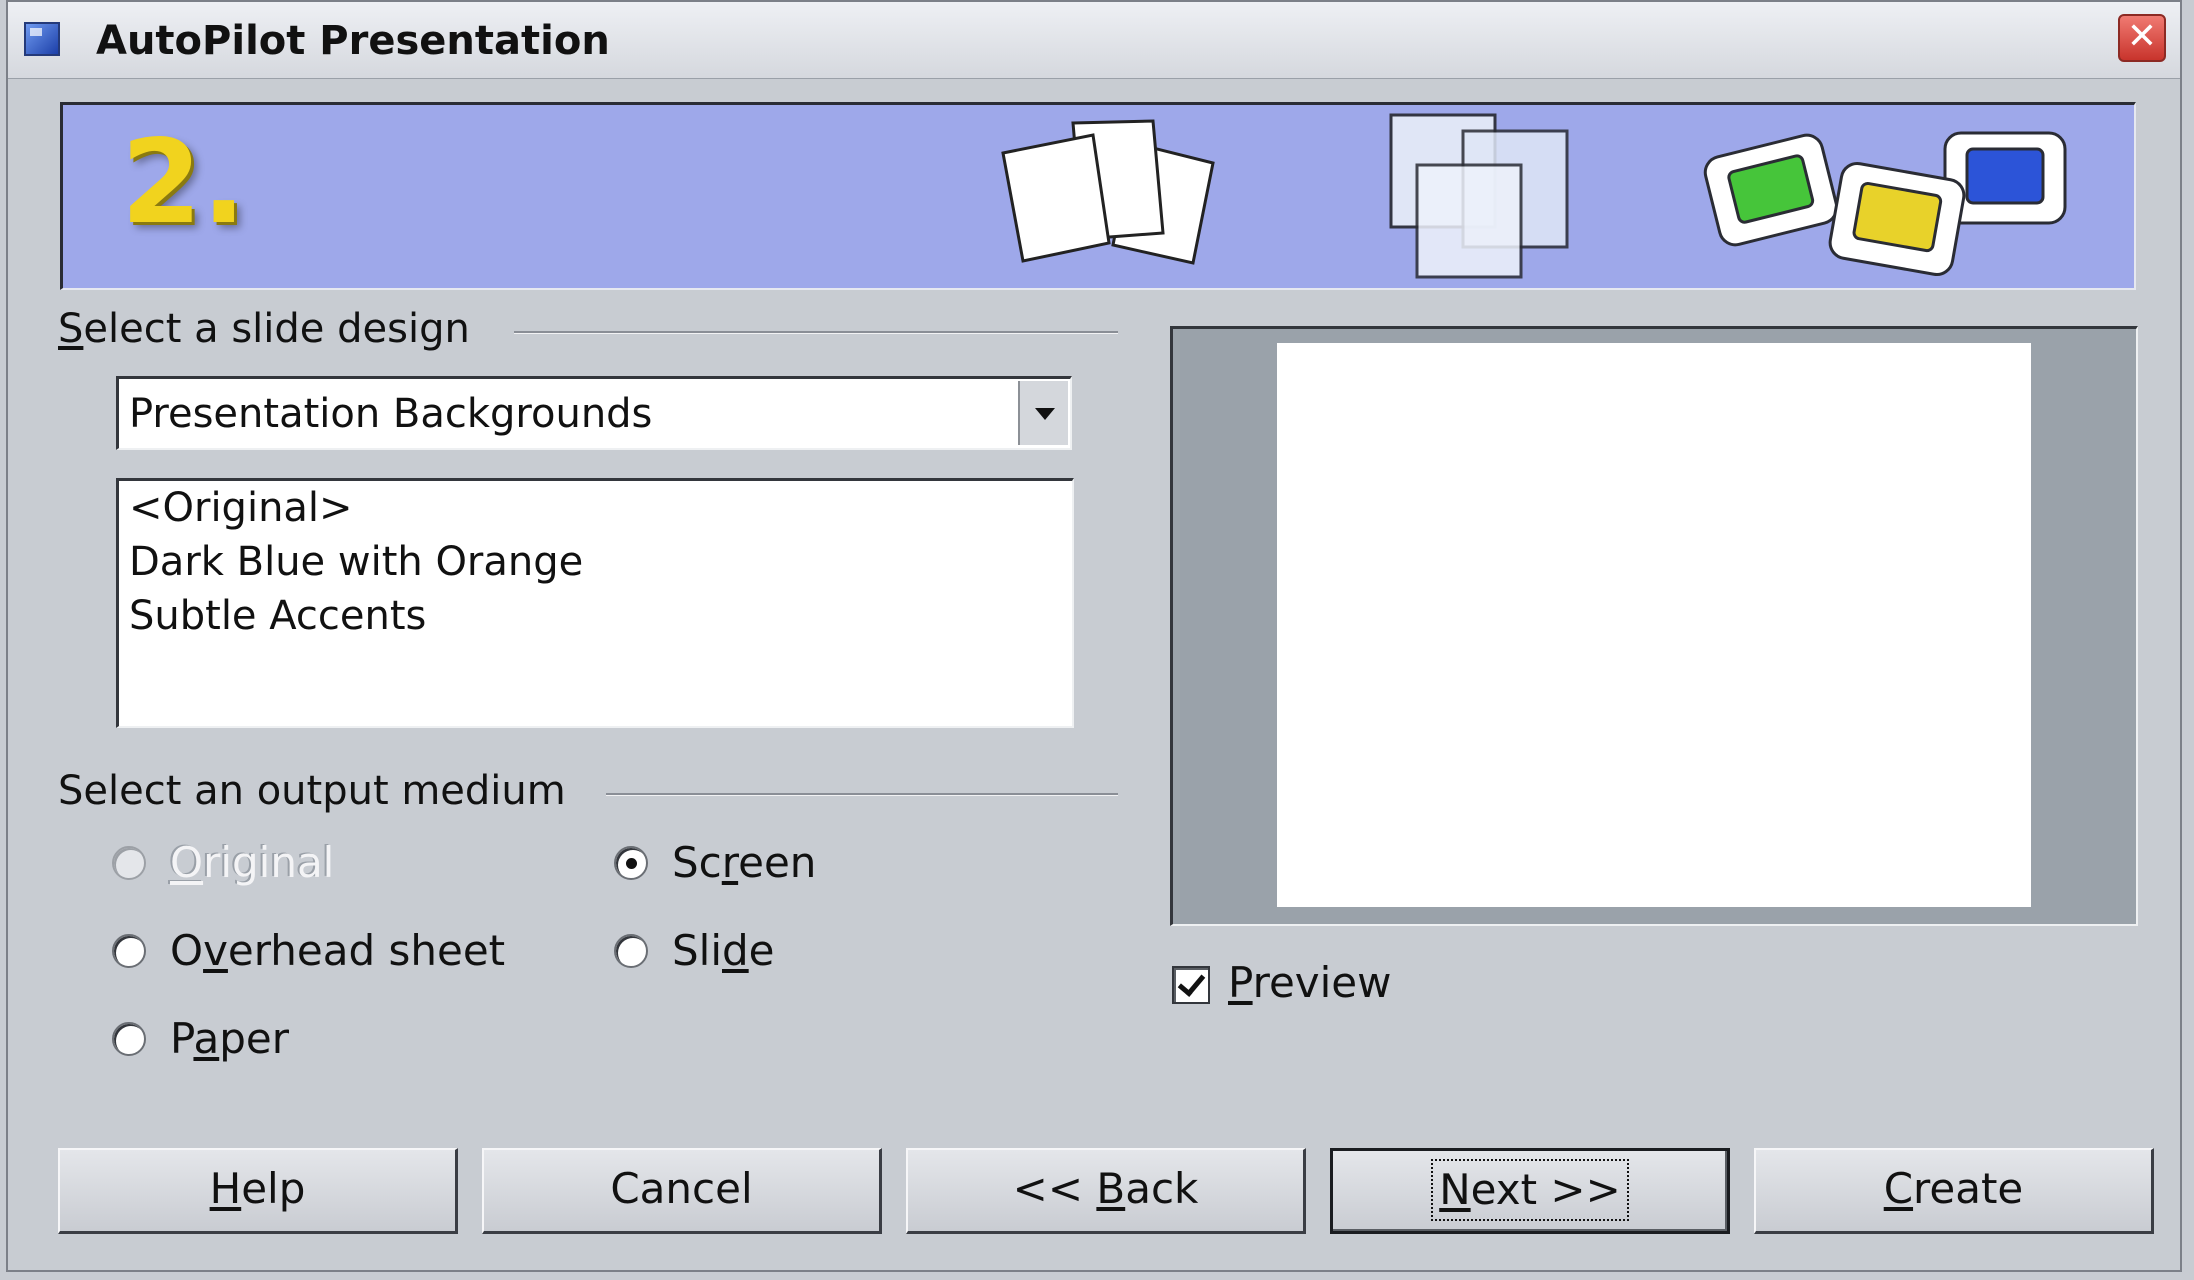  I want to click on close-icon: ✕, so click(2142, 36).